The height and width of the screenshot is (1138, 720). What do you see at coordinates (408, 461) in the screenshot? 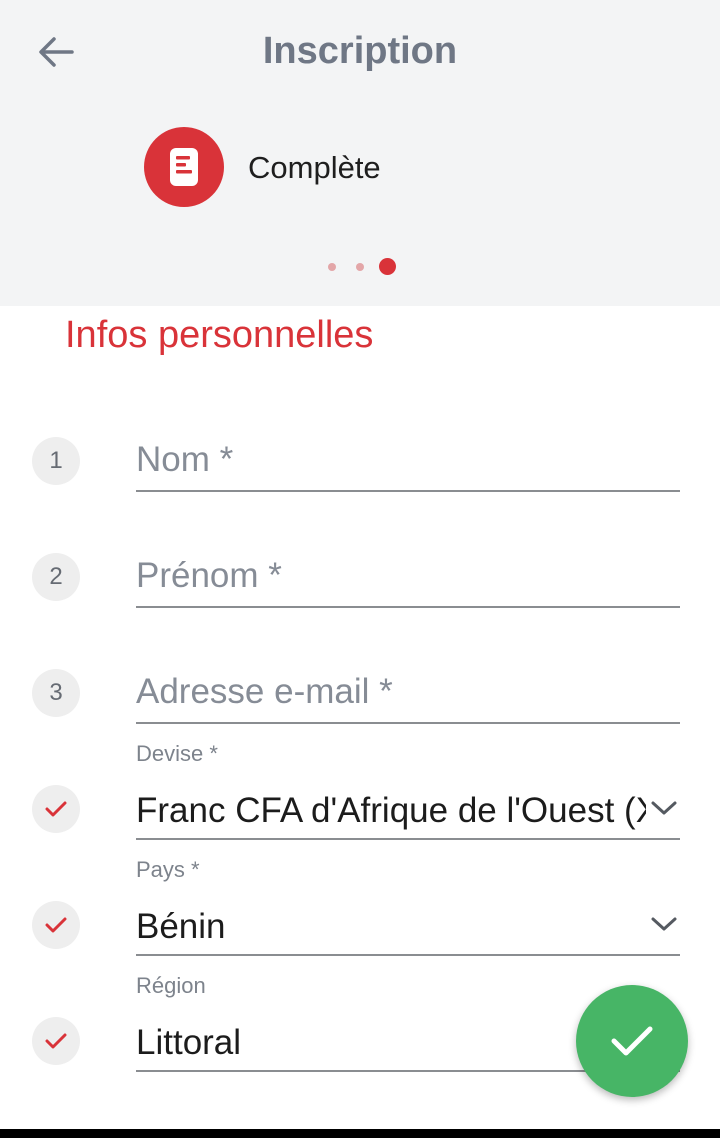
I see `last-name-field: Nom *` at bounding box center [408, 461].